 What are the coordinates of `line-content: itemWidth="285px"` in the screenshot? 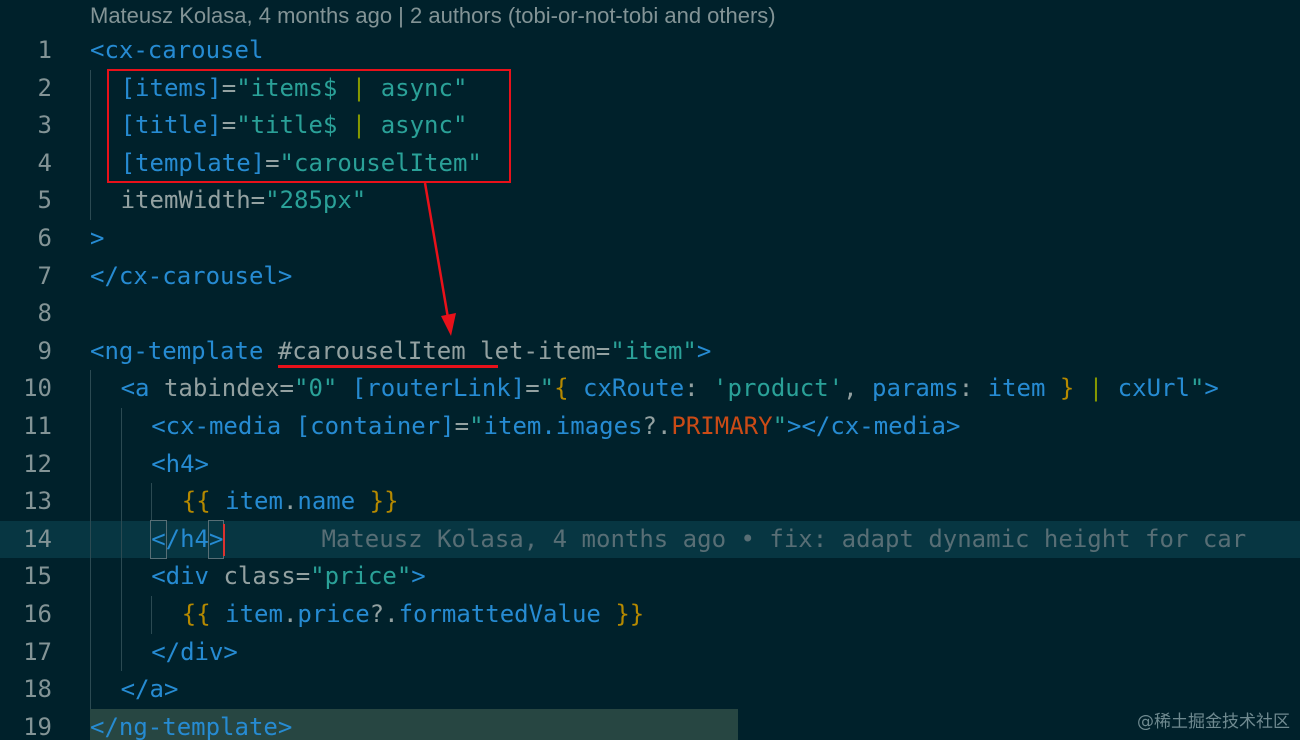 It's located at (244, 201).